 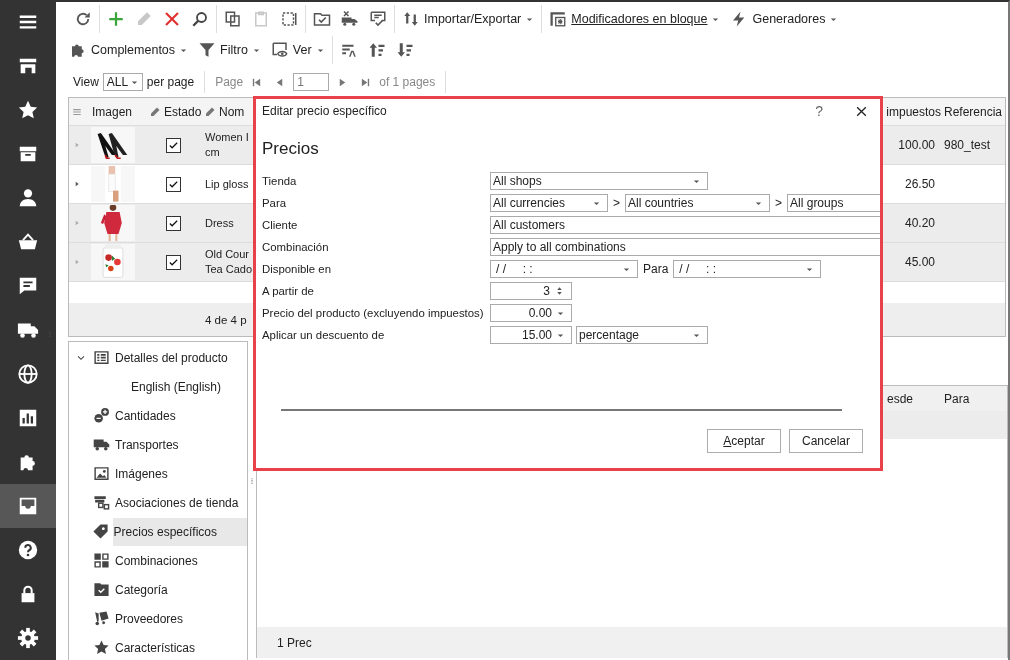 I want to click on field-label: Precio del producto (excluyendo impuestos), so click(x=373, y=313).